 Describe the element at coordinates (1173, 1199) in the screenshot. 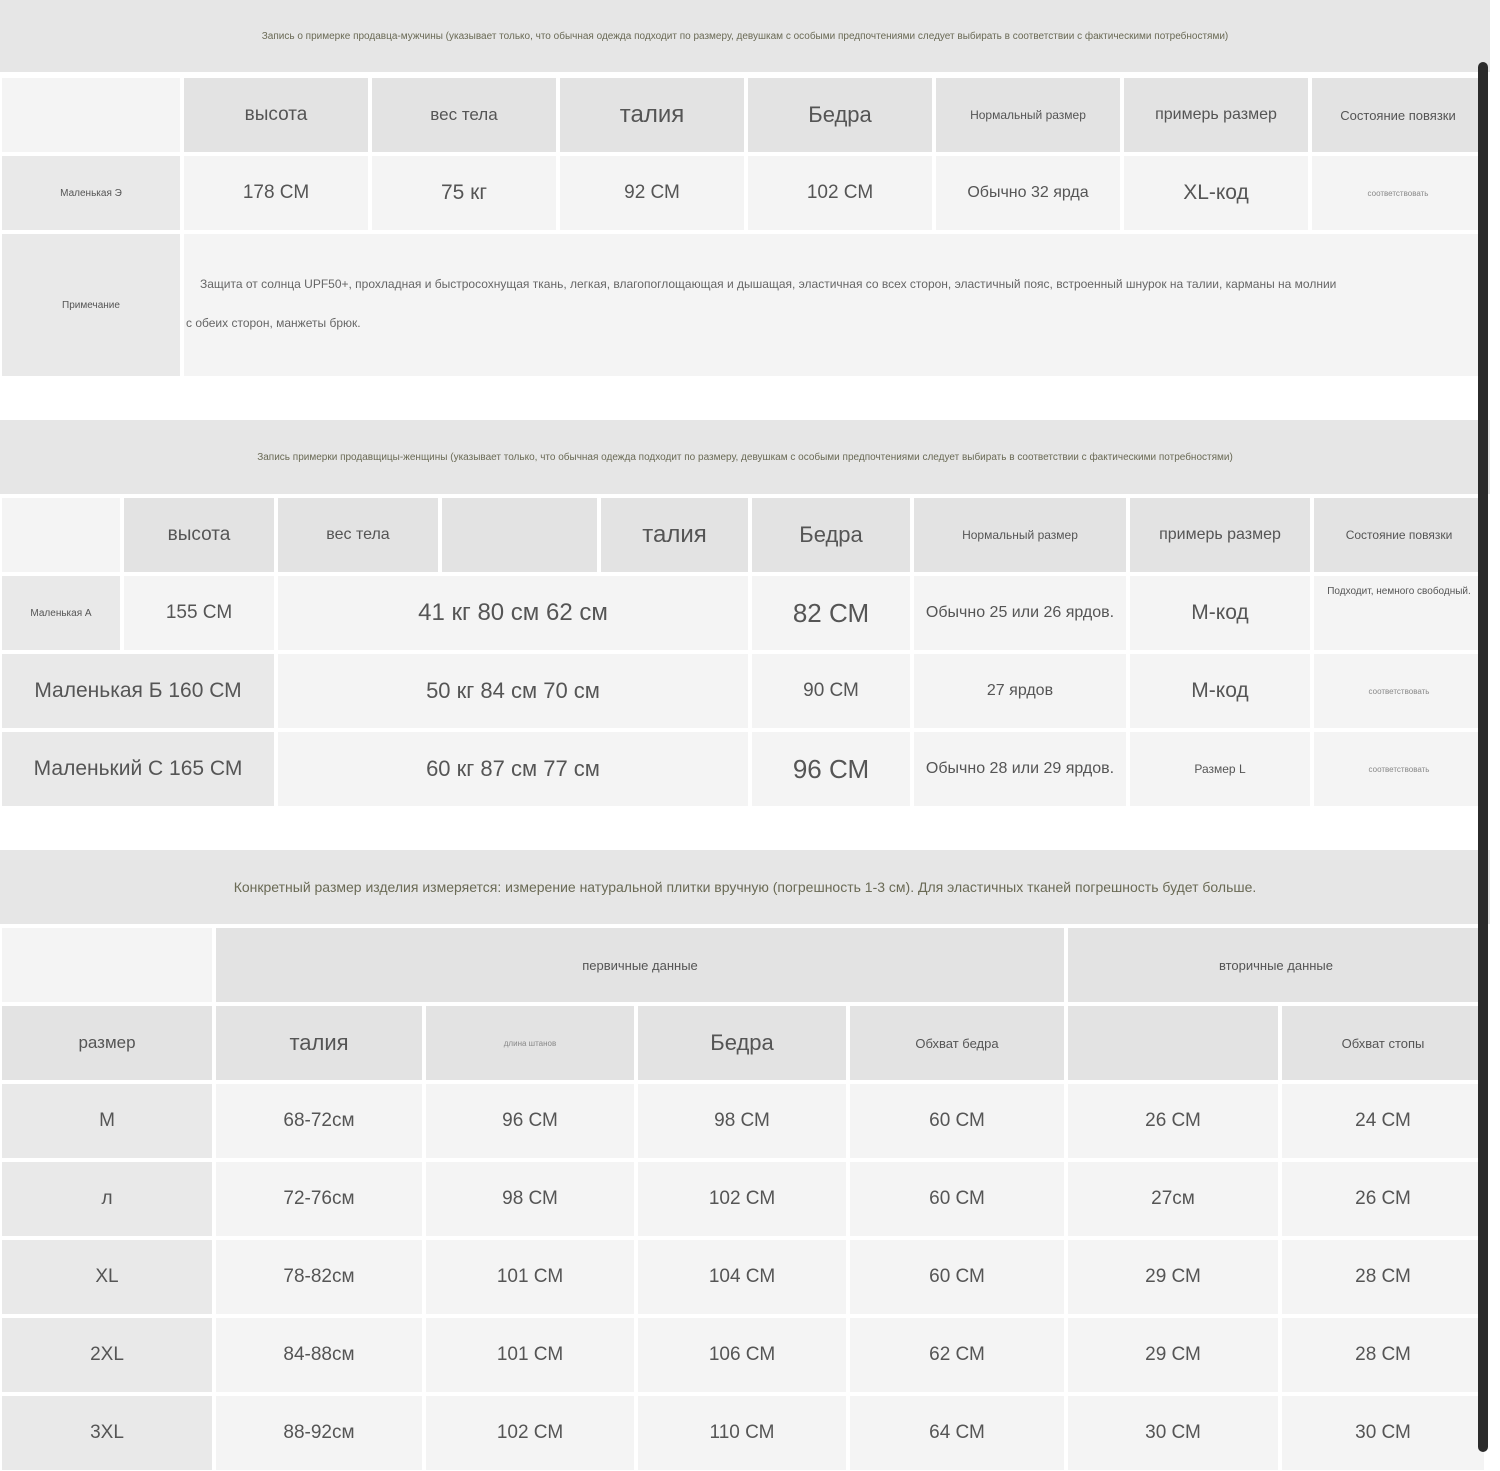

I see `product-row-2-secondary: 27см` at that location.